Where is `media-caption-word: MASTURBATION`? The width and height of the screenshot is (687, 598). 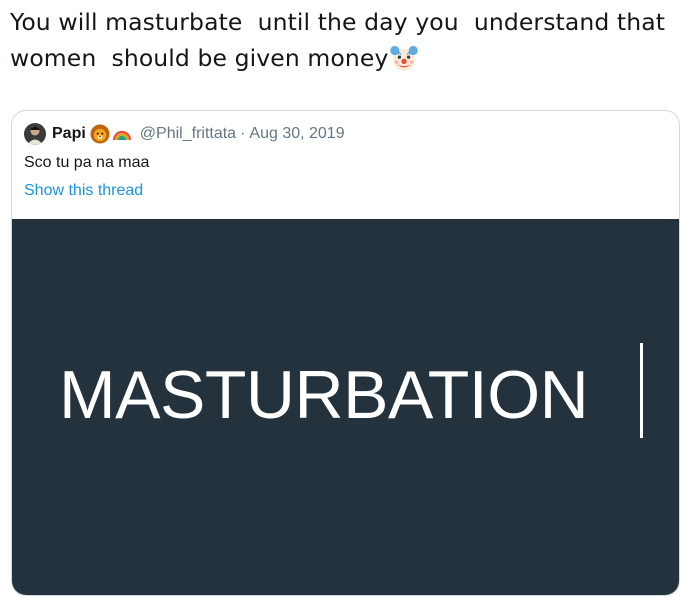
media-caption-word: MASTURBATION is located at coordinates (324, 395).